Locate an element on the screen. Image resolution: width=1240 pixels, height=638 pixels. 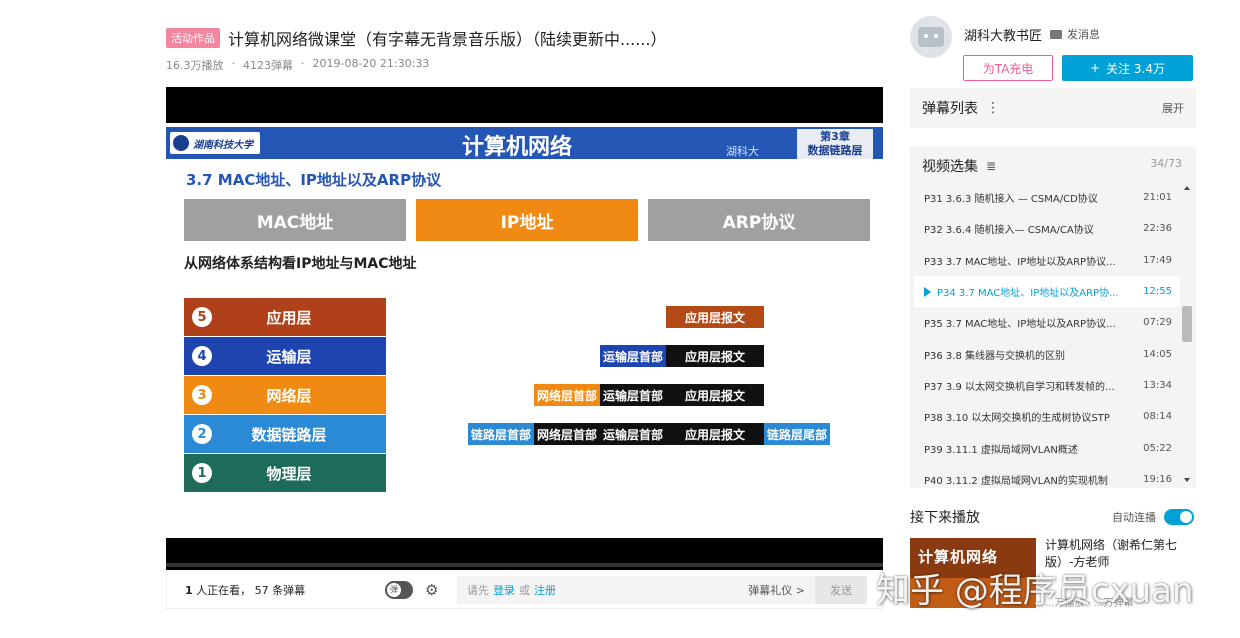
layer-number: 4 is located at coordinates (202, 356).